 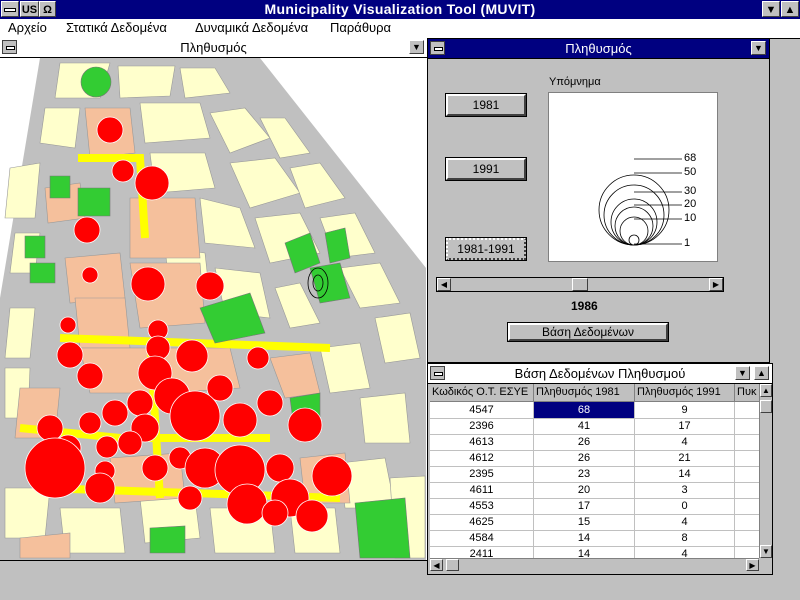 I want to click on app-title: Municipality Visualization Tool (MUVIT), so click(x=400, y=9).